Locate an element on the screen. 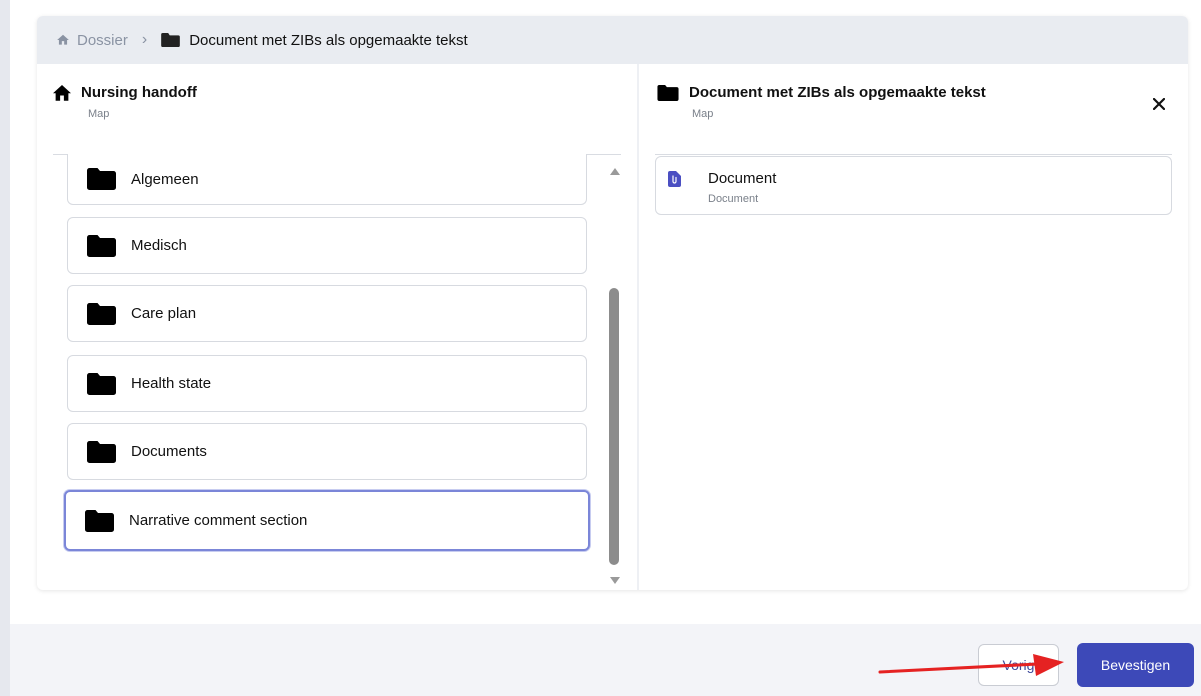 This screenshot has height=696, width=1201. folder-item-health-state: Health state is located at coordinates (327, 383).